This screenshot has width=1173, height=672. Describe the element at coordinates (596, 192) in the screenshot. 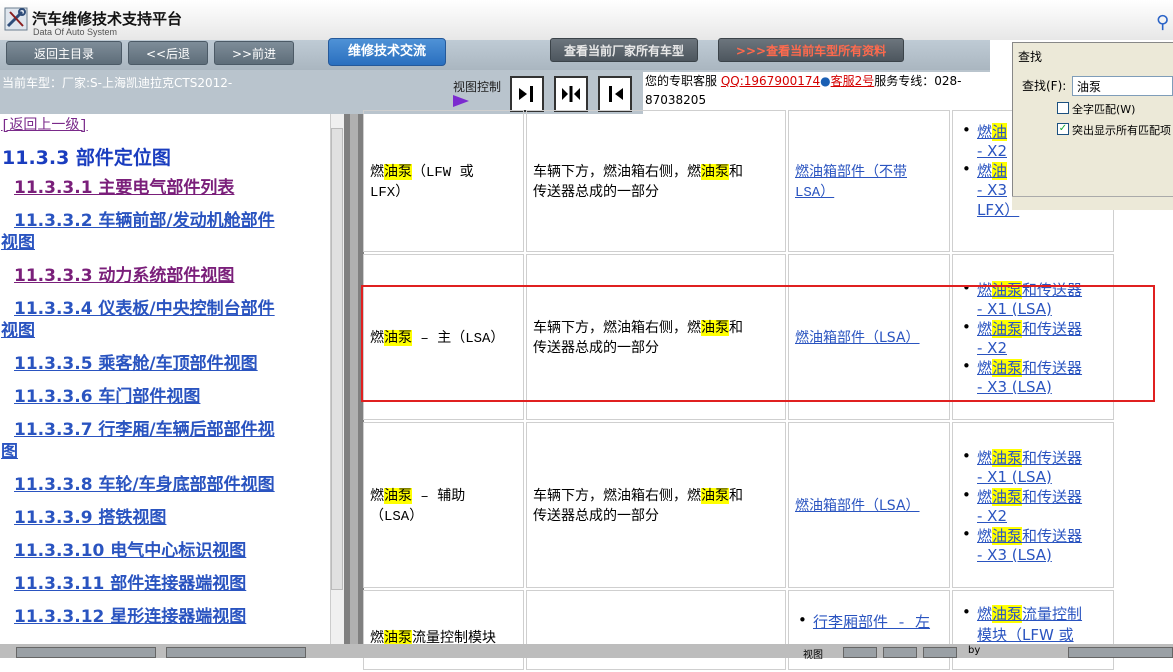

I see `location-text: 传送器总成的一部分` at that location.